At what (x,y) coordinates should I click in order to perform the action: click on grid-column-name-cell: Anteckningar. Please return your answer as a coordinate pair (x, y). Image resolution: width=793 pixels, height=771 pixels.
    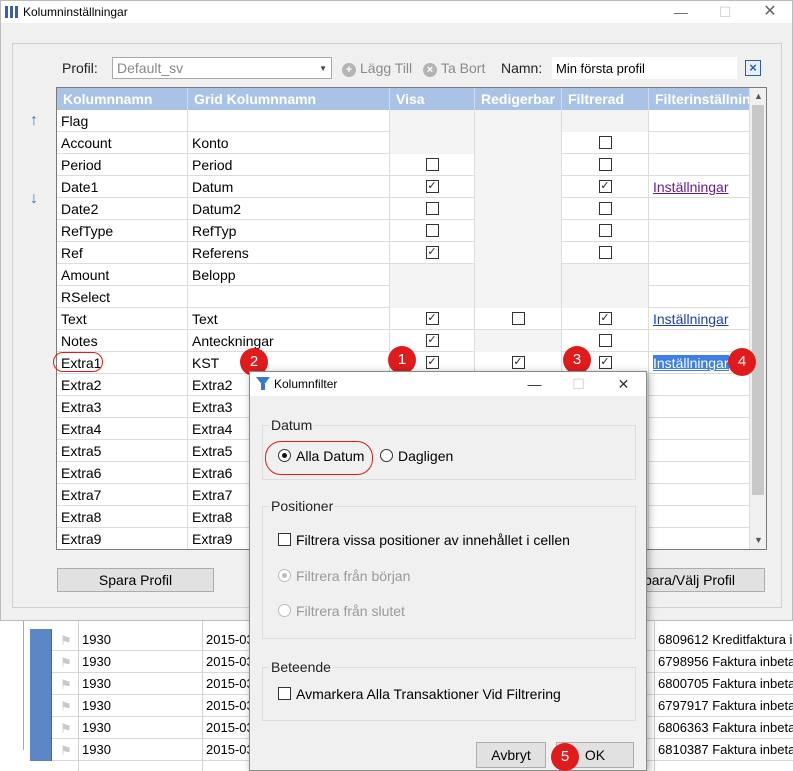
    Looking at the image, I should click on (289, 341).